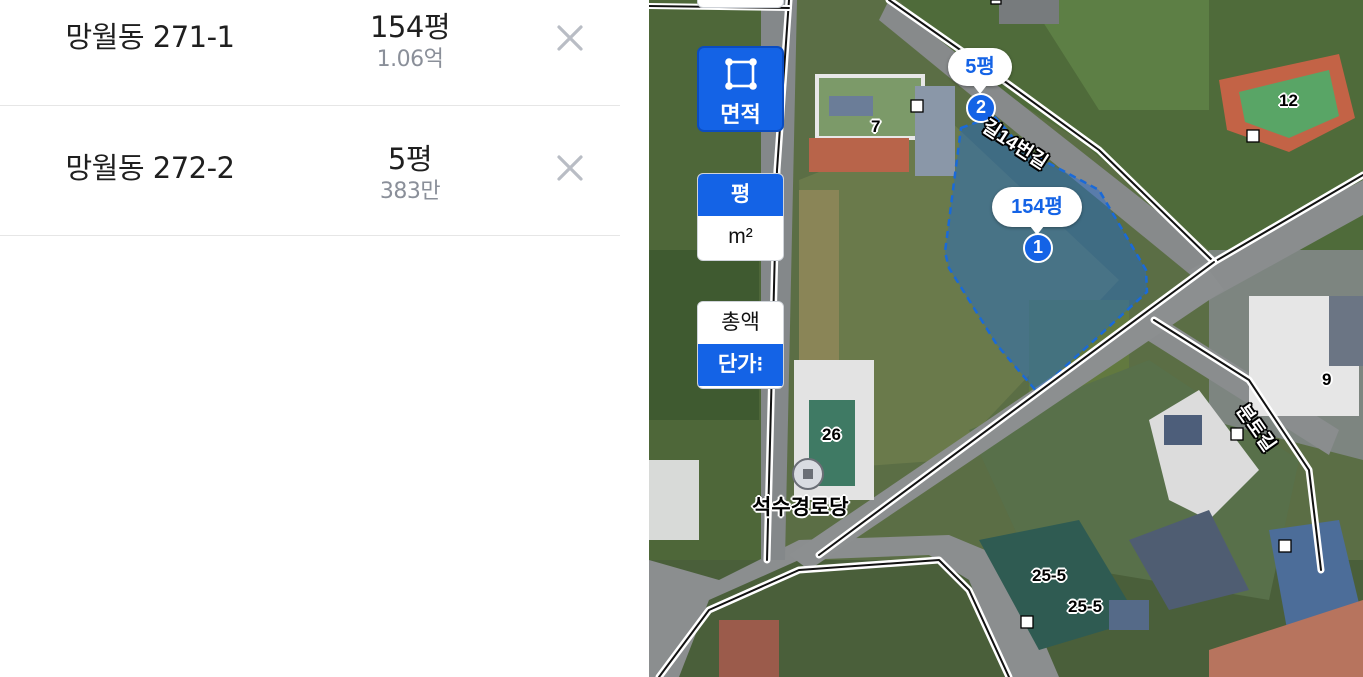 The image size is (1363, 677). What do you see at coordinates (876, 126) in the screenshot?
I see `building-number: 7` at bounding box center [876, 126].